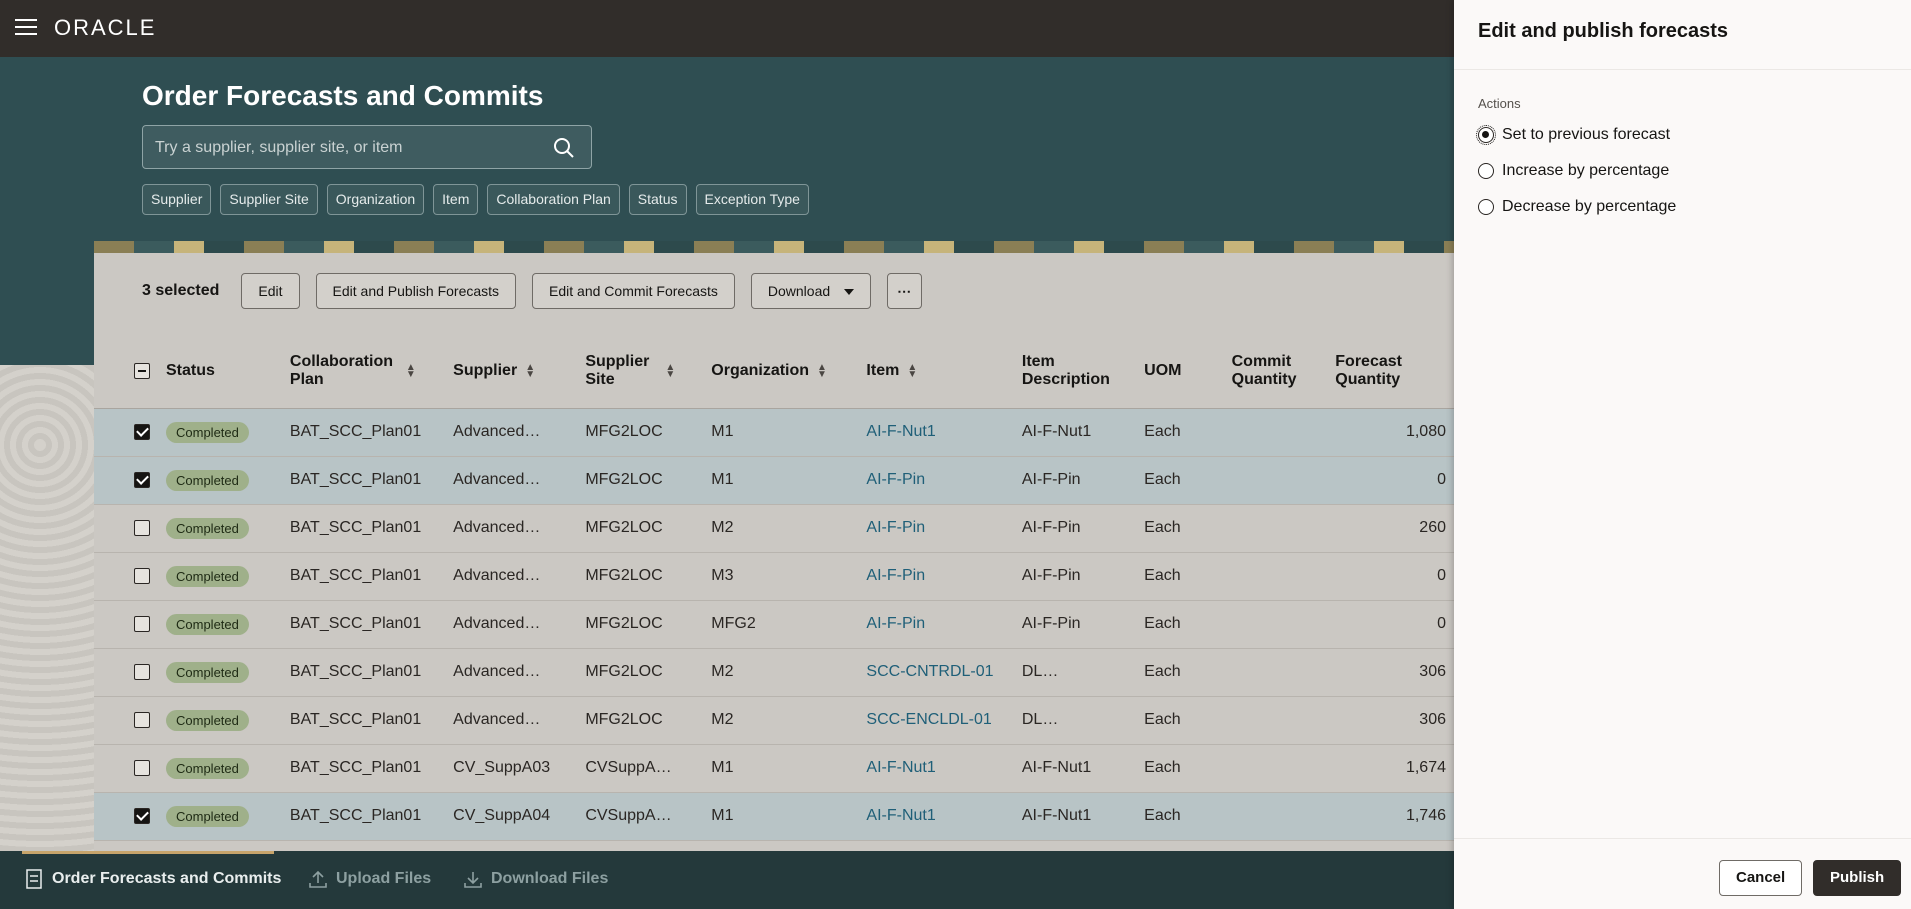  What do you see at coordinates (1275, 372) in the screenshot?
I see `column-header-commit: Commit Quantity` at bounding box center [1275, 372].